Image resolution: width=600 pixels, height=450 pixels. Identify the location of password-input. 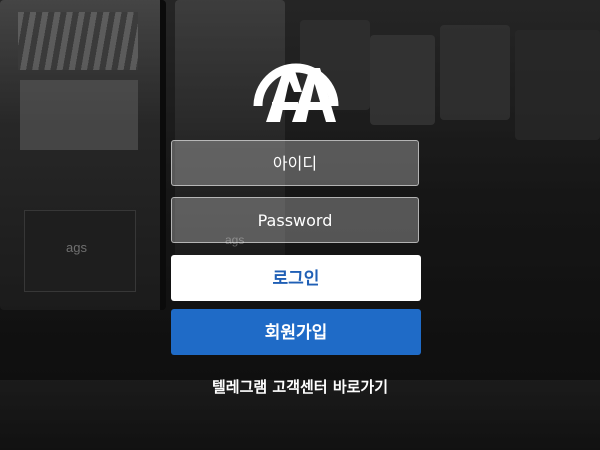
(295, 220).